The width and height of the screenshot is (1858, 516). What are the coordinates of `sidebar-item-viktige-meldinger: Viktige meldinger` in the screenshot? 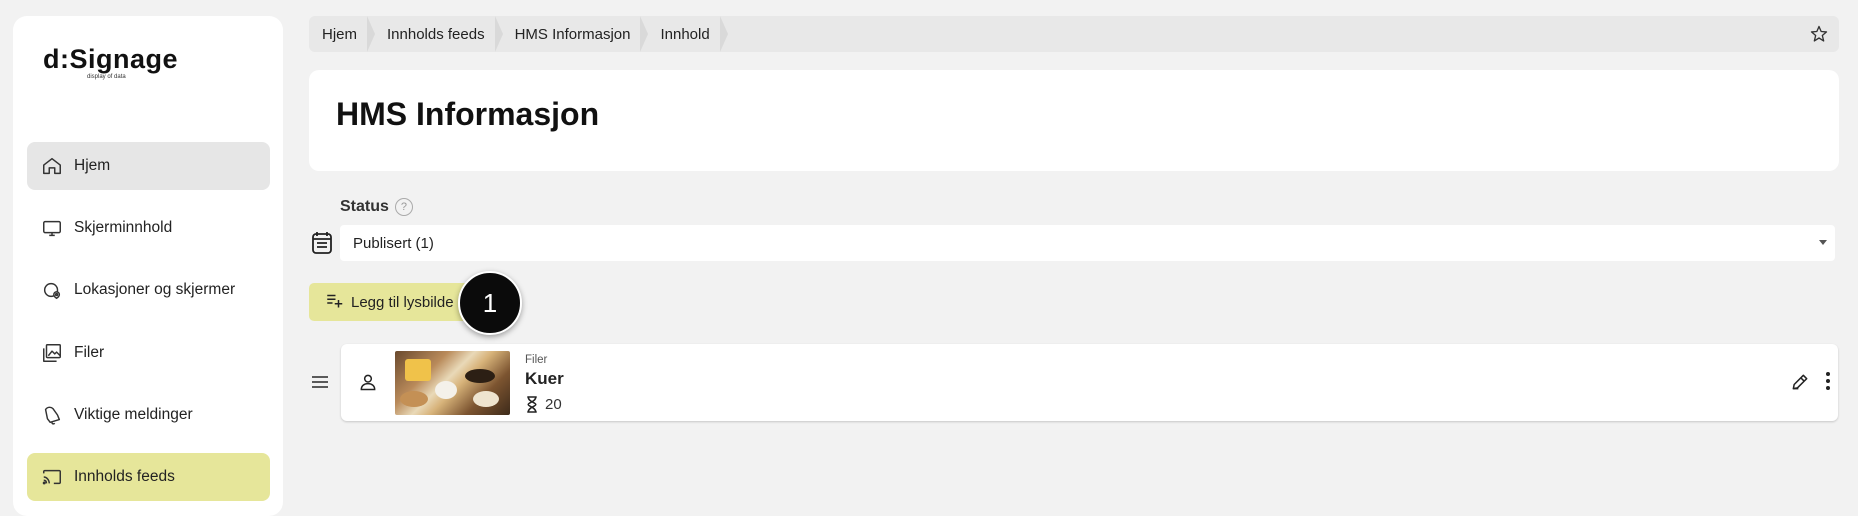 It's located at (148, 415).